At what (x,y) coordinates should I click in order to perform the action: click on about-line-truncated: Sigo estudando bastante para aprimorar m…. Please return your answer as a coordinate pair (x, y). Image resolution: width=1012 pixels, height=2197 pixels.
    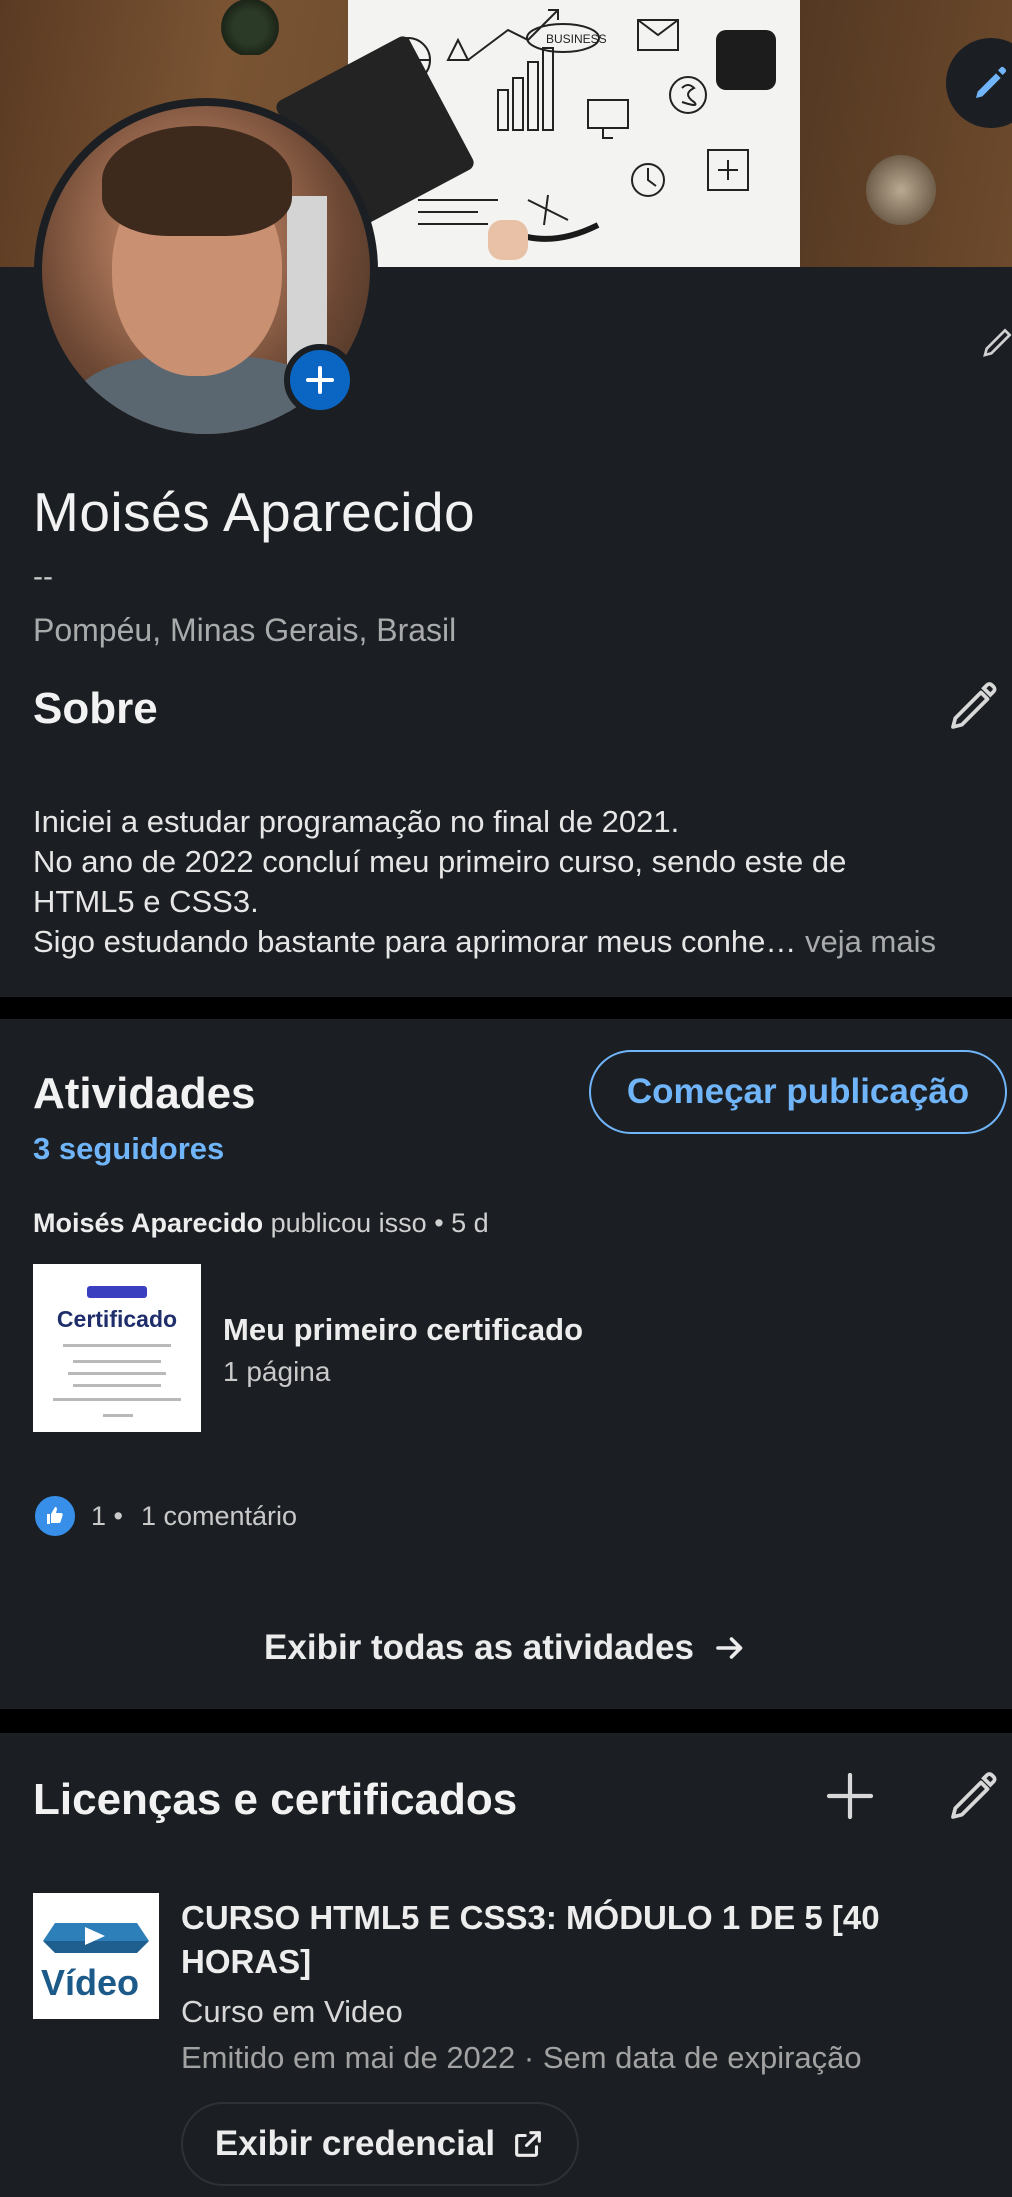
    Looking at the image, I should click on (520, 942).